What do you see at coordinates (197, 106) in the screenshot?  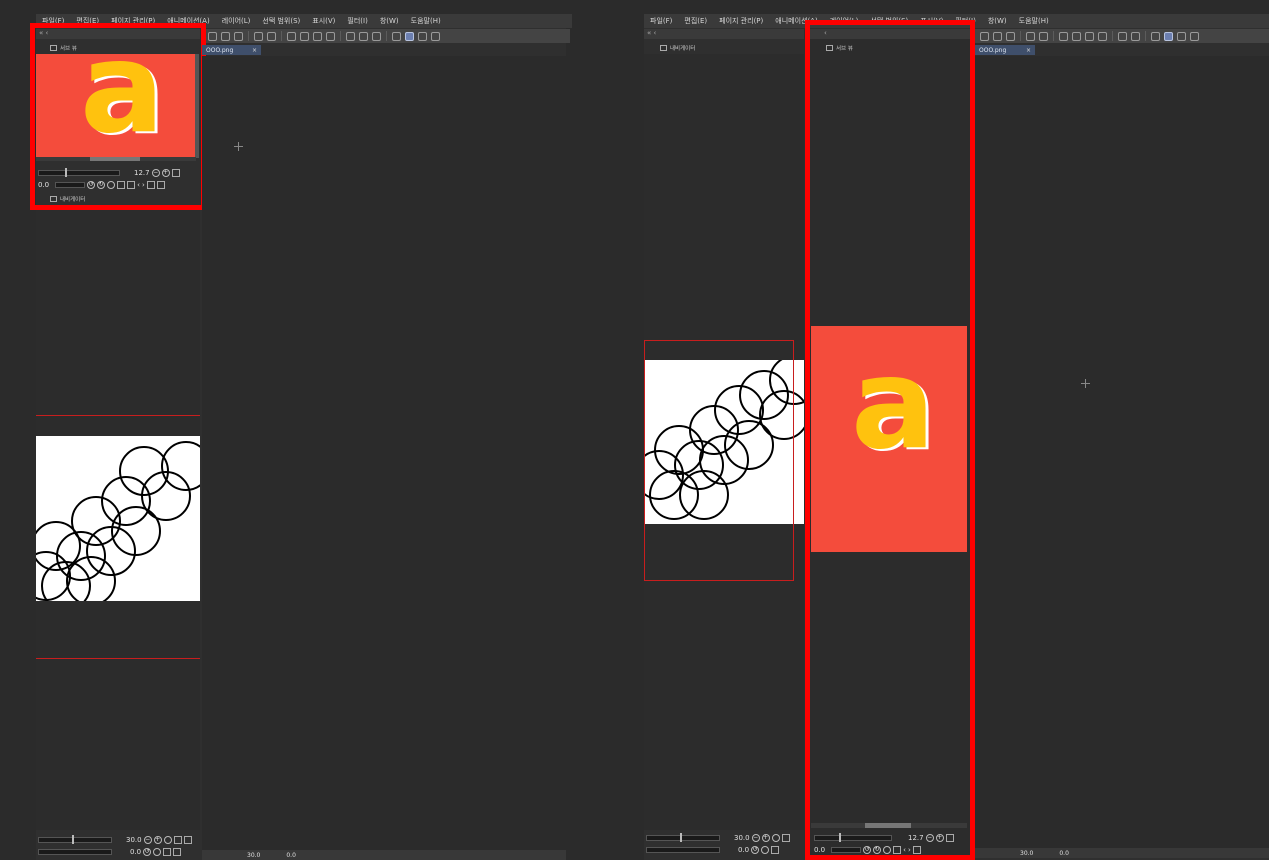 I see `left-sub-view-scrollbar-v` at bounding box center [197, 106].